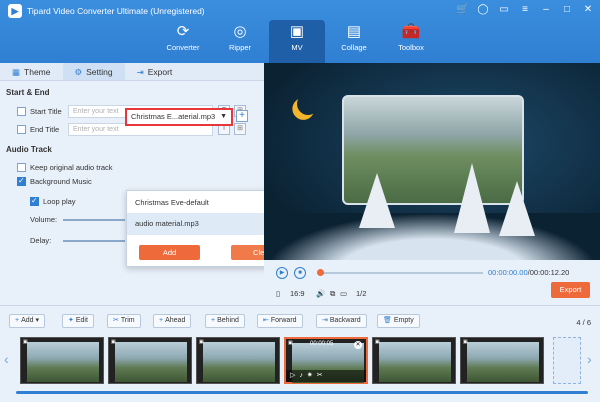 The image size is (600, 402). I want to click on edit-icon: ✦, so click(71, 320).